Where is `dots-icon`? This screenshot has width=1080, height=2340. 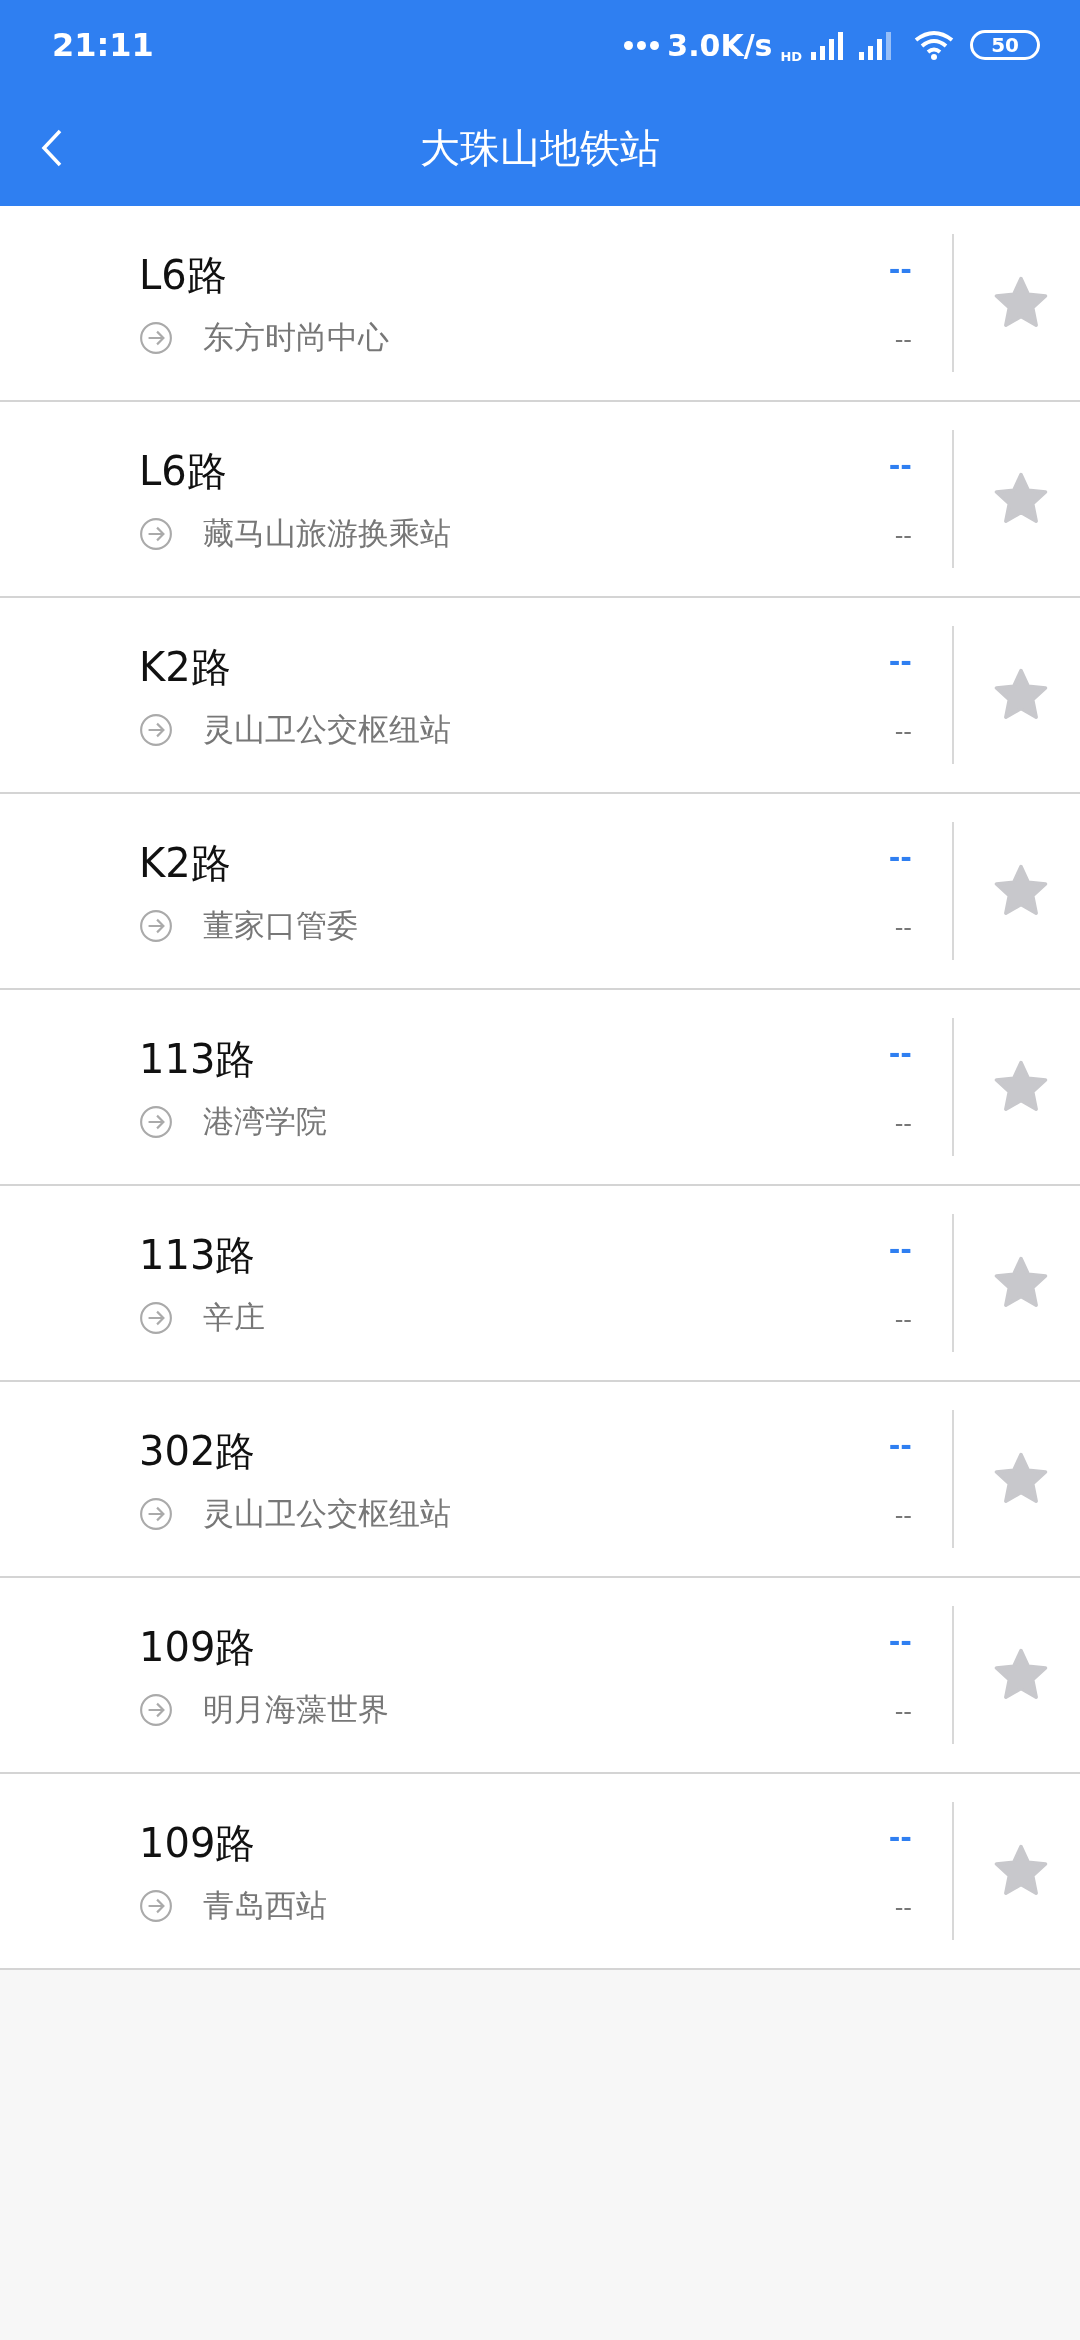
dots-icon is located at coordinates (642, 45).